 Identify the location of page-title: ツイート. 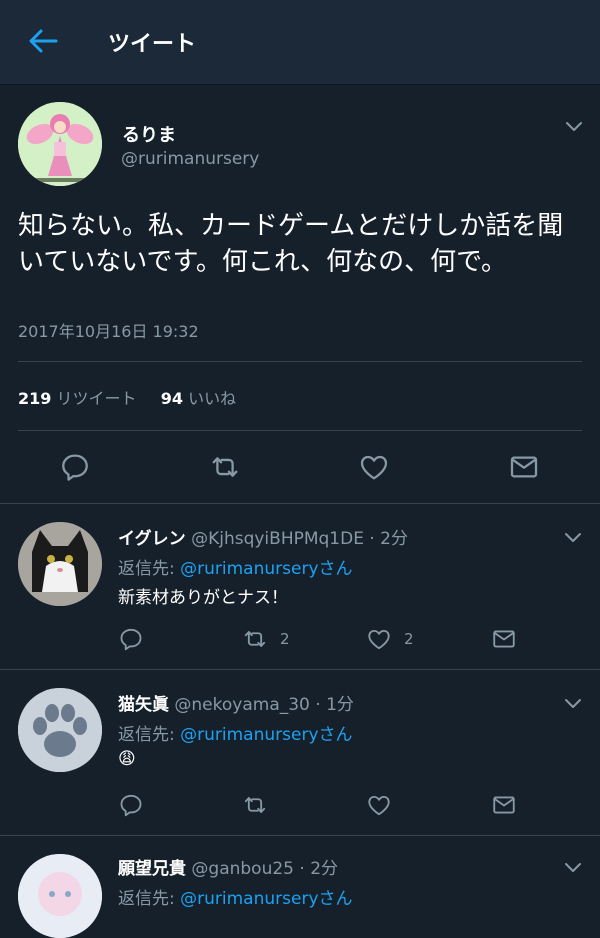
(152, 44).